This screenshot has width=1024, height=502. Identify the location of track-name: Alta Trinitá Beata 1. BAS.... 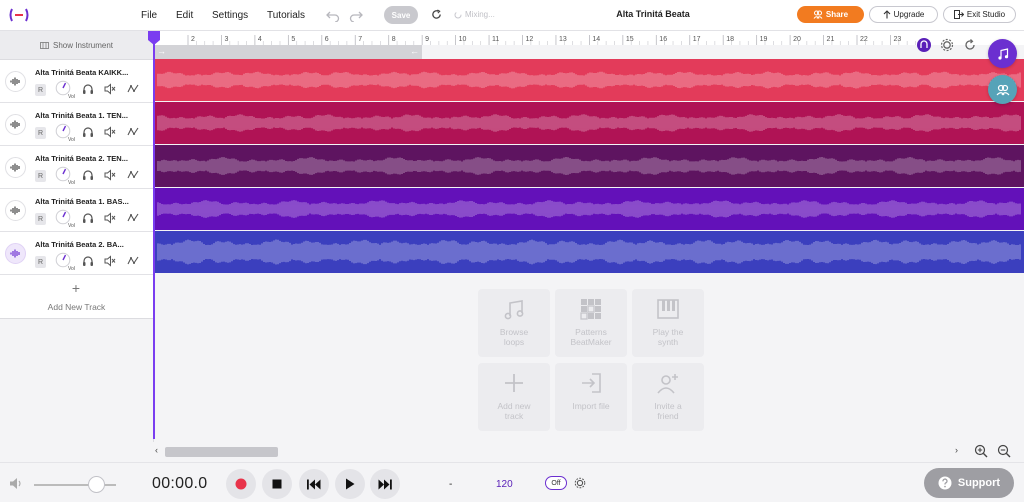
(93, 201).